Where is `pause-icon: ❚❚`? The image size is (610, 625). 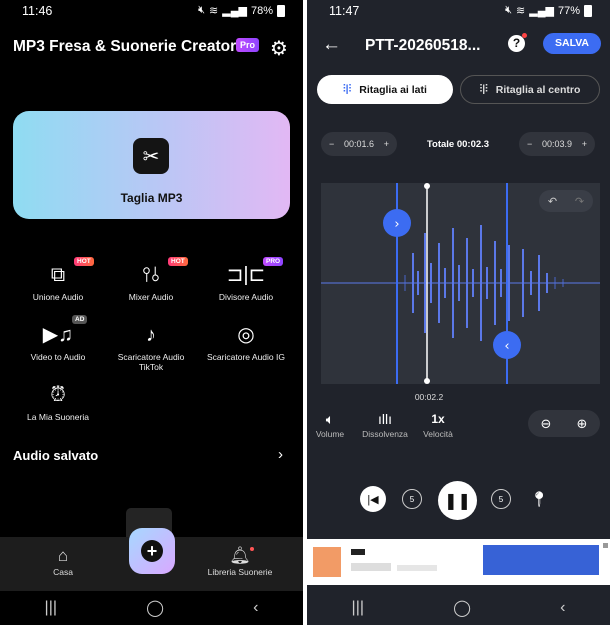
pause-icon: ❚❚ is located at coordinates (457, 501).